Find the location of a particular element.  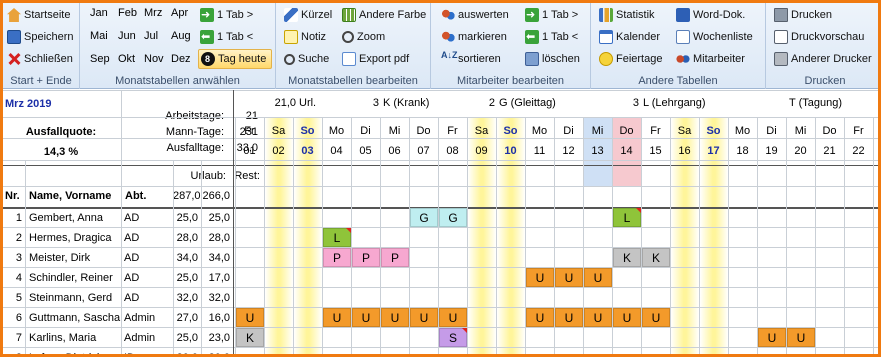

employee-vacation: 34,0 is located at coordinates (187, 258).